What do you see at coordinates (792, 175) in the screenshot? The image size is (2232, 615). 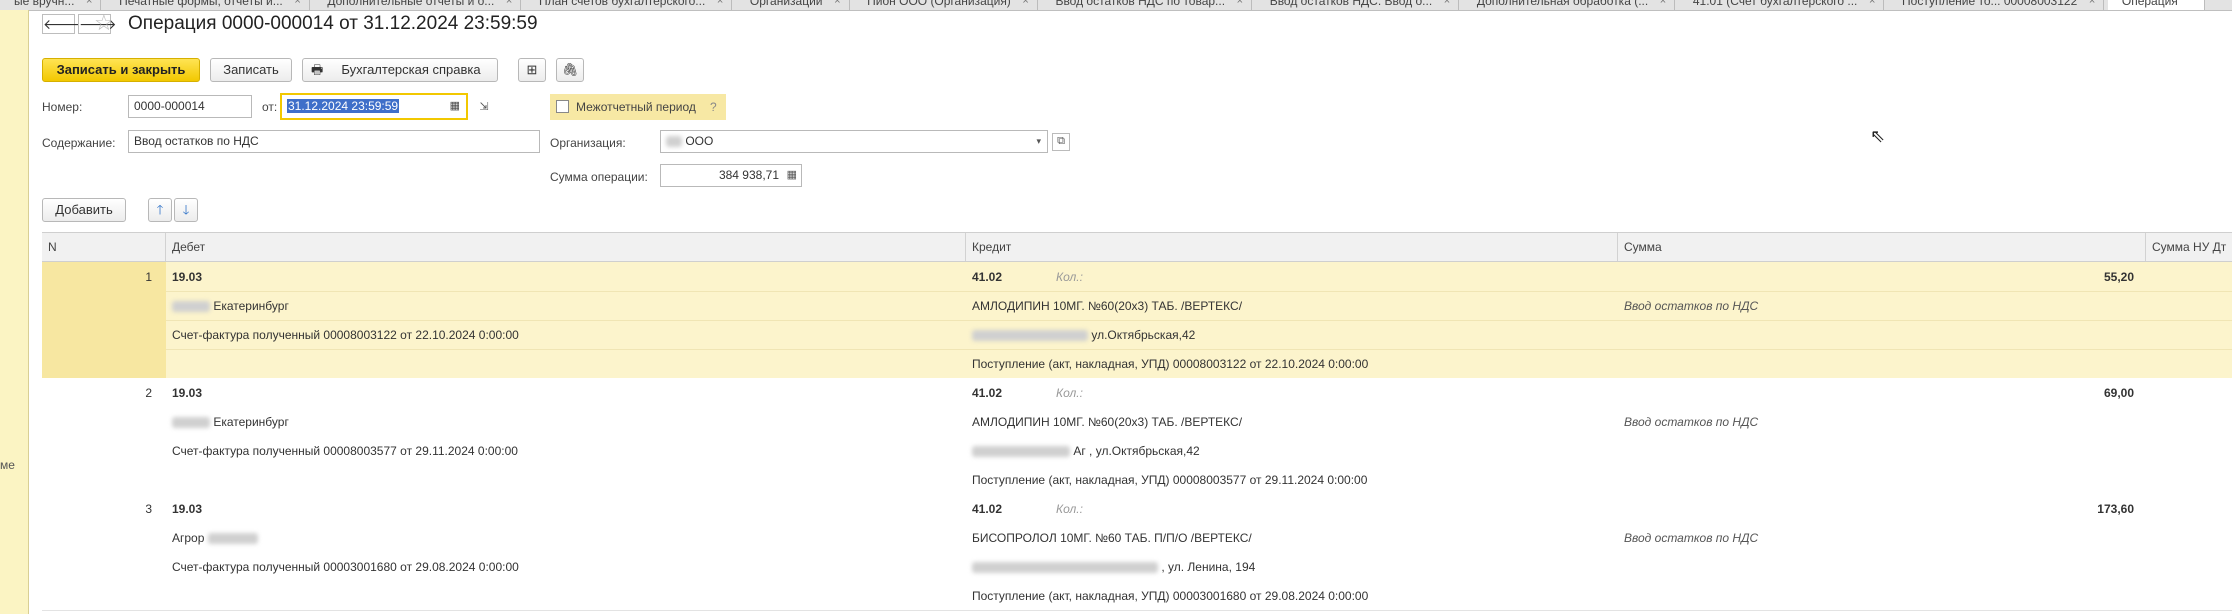 I see `calculator-icon: ▦` at bounding box center [792, 175].